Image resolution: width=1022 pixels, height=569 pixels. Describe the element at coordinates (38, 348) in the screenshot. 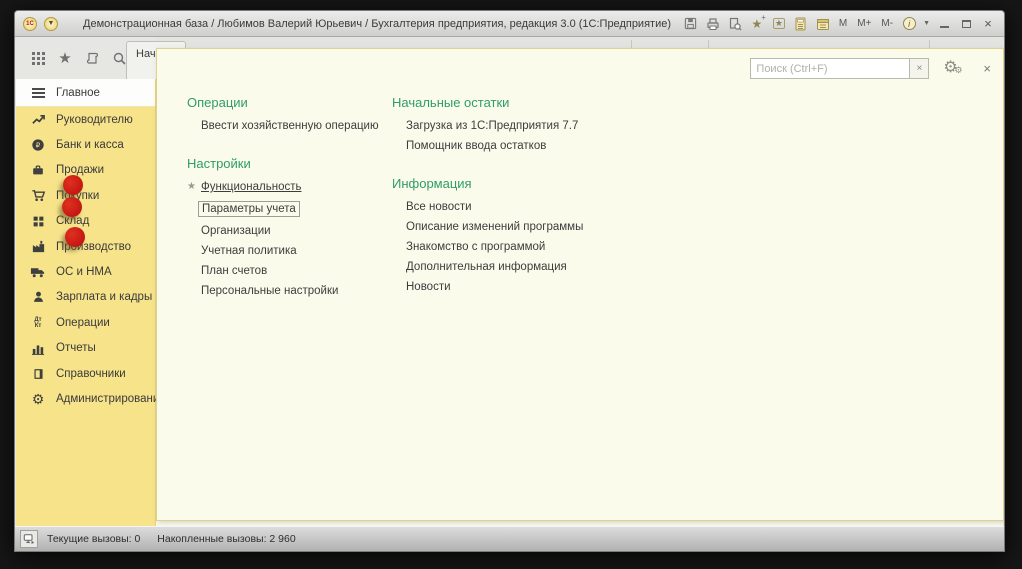

I see `bar-chart-icon` at that location.